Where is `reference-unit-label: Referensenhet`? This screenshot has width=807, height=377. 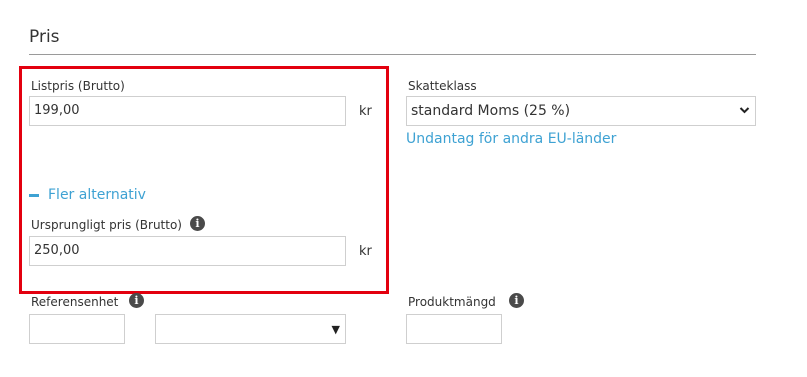
reference-unit-label: Referensenhet is located at coordinates (75, 302).